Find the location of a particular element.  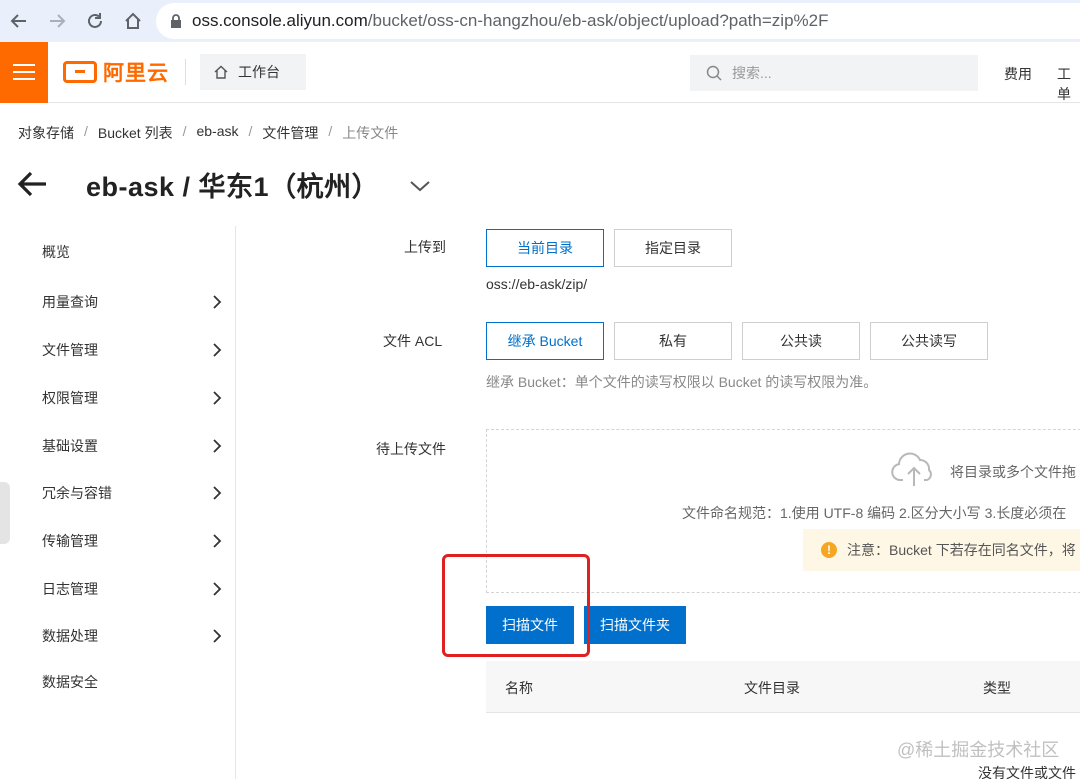

breadcrumb: 对象存储 / Bucket 列表 / eb-ask / 文件管理 / 上传文件 is located at coordinates (208, 133).